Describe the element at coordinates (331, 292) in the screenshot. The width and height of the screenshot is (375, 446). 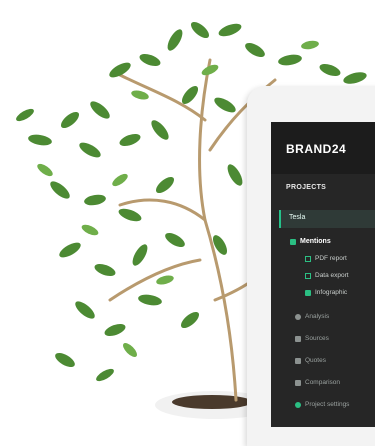
I see `sidebar-item-label: Infographic` at that location.